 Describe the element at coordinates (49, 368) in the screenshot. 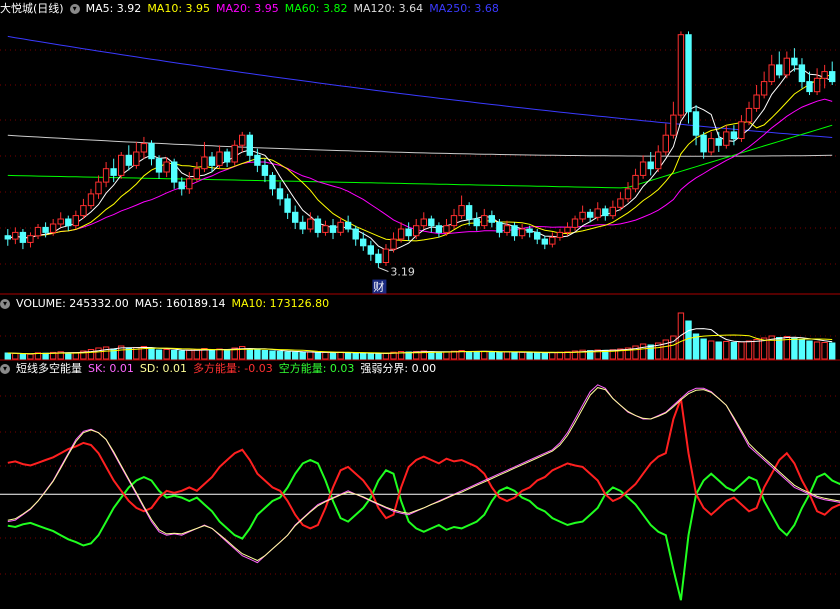

I see `indicator-title: 短线多空能量` at that location.